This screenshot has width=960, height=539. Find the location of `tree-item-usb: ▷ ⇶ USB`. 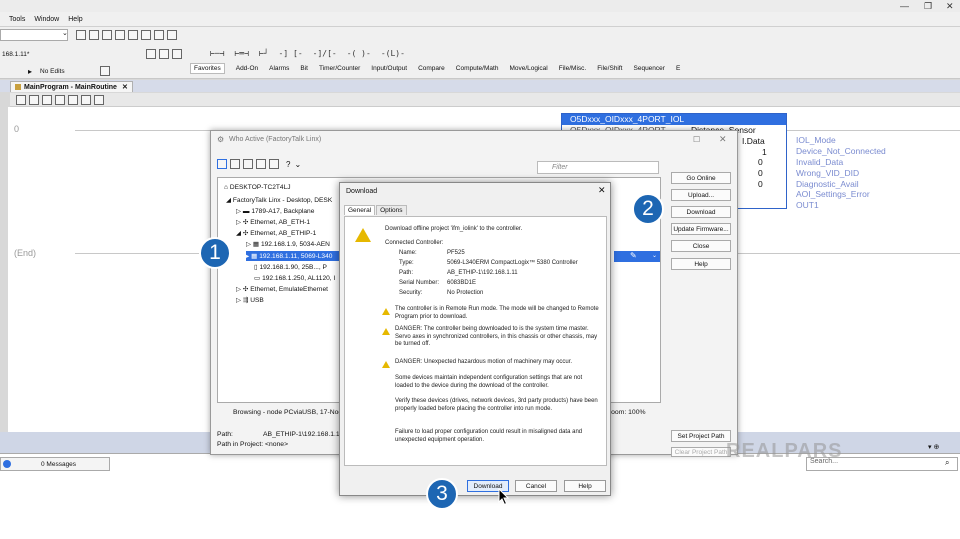

tree-item-usb: ▷ ⇶ USB is located at coordinates (250, 300).